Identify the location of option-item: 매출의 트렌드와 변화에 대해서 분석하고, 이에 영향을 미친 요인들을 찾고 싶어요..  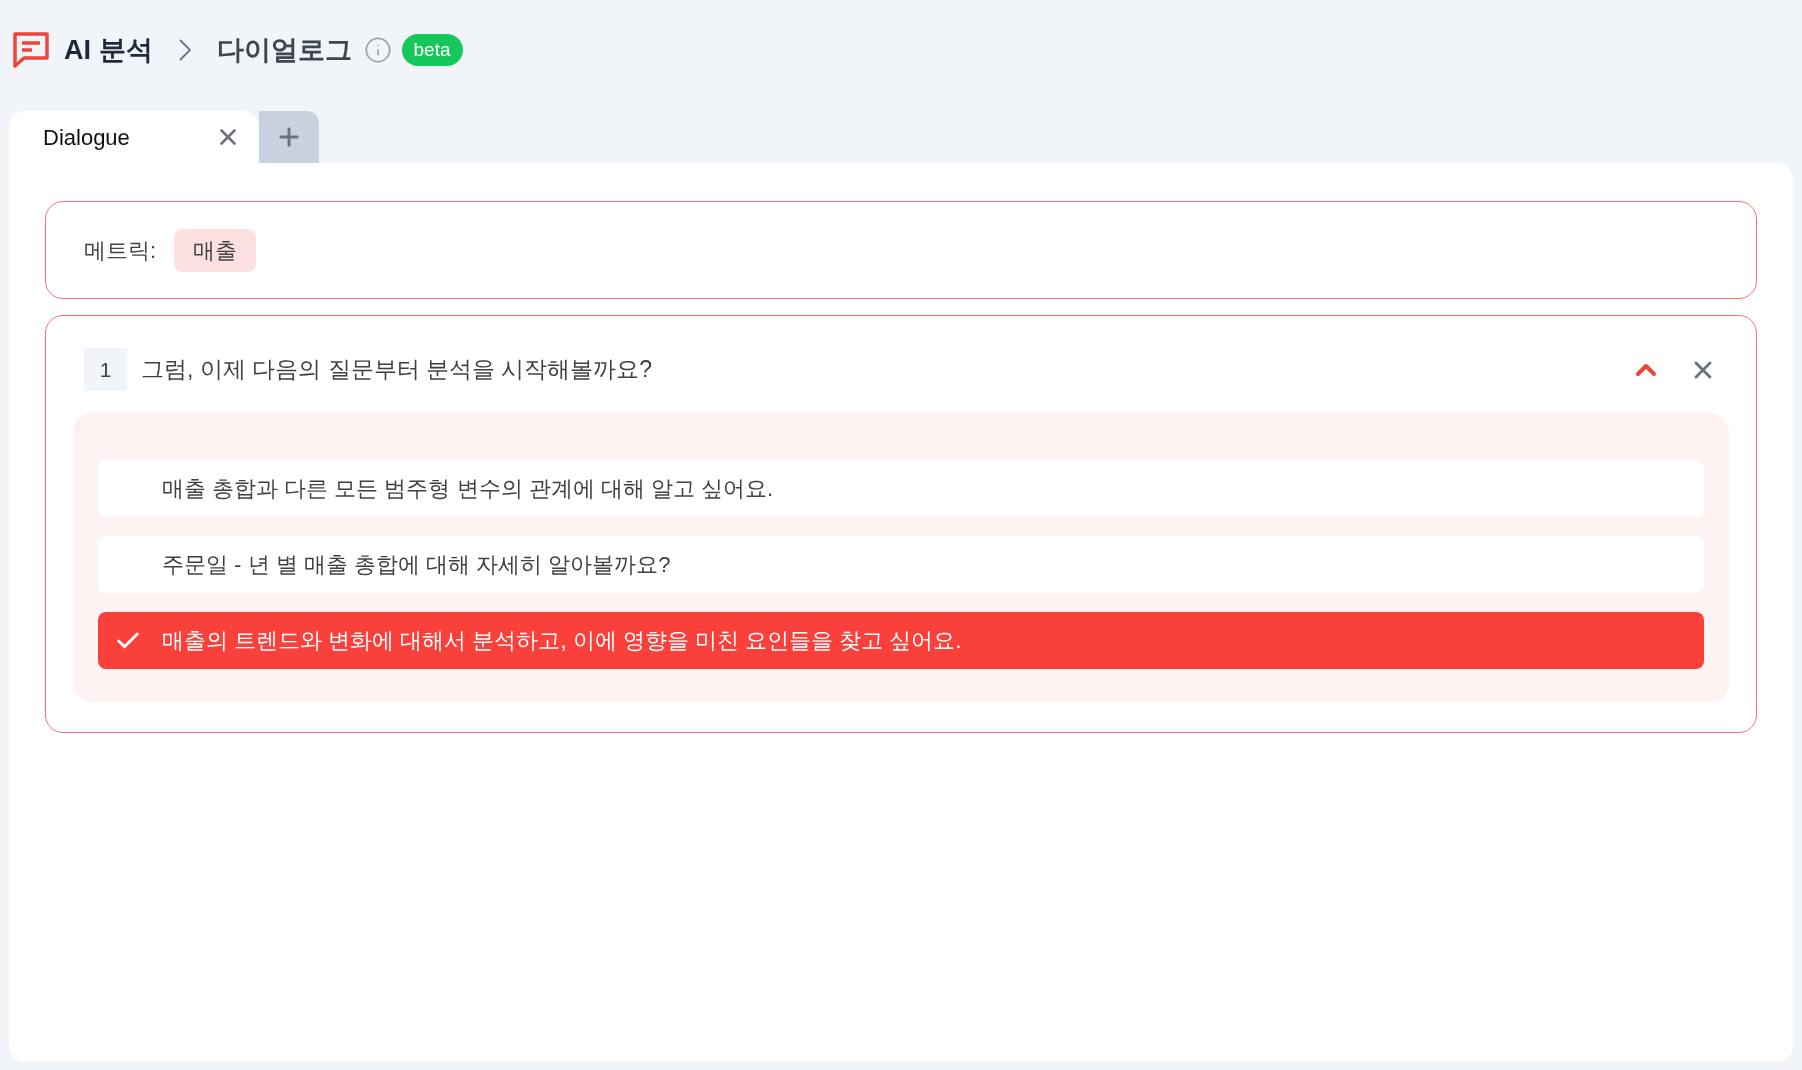
(901, 640).